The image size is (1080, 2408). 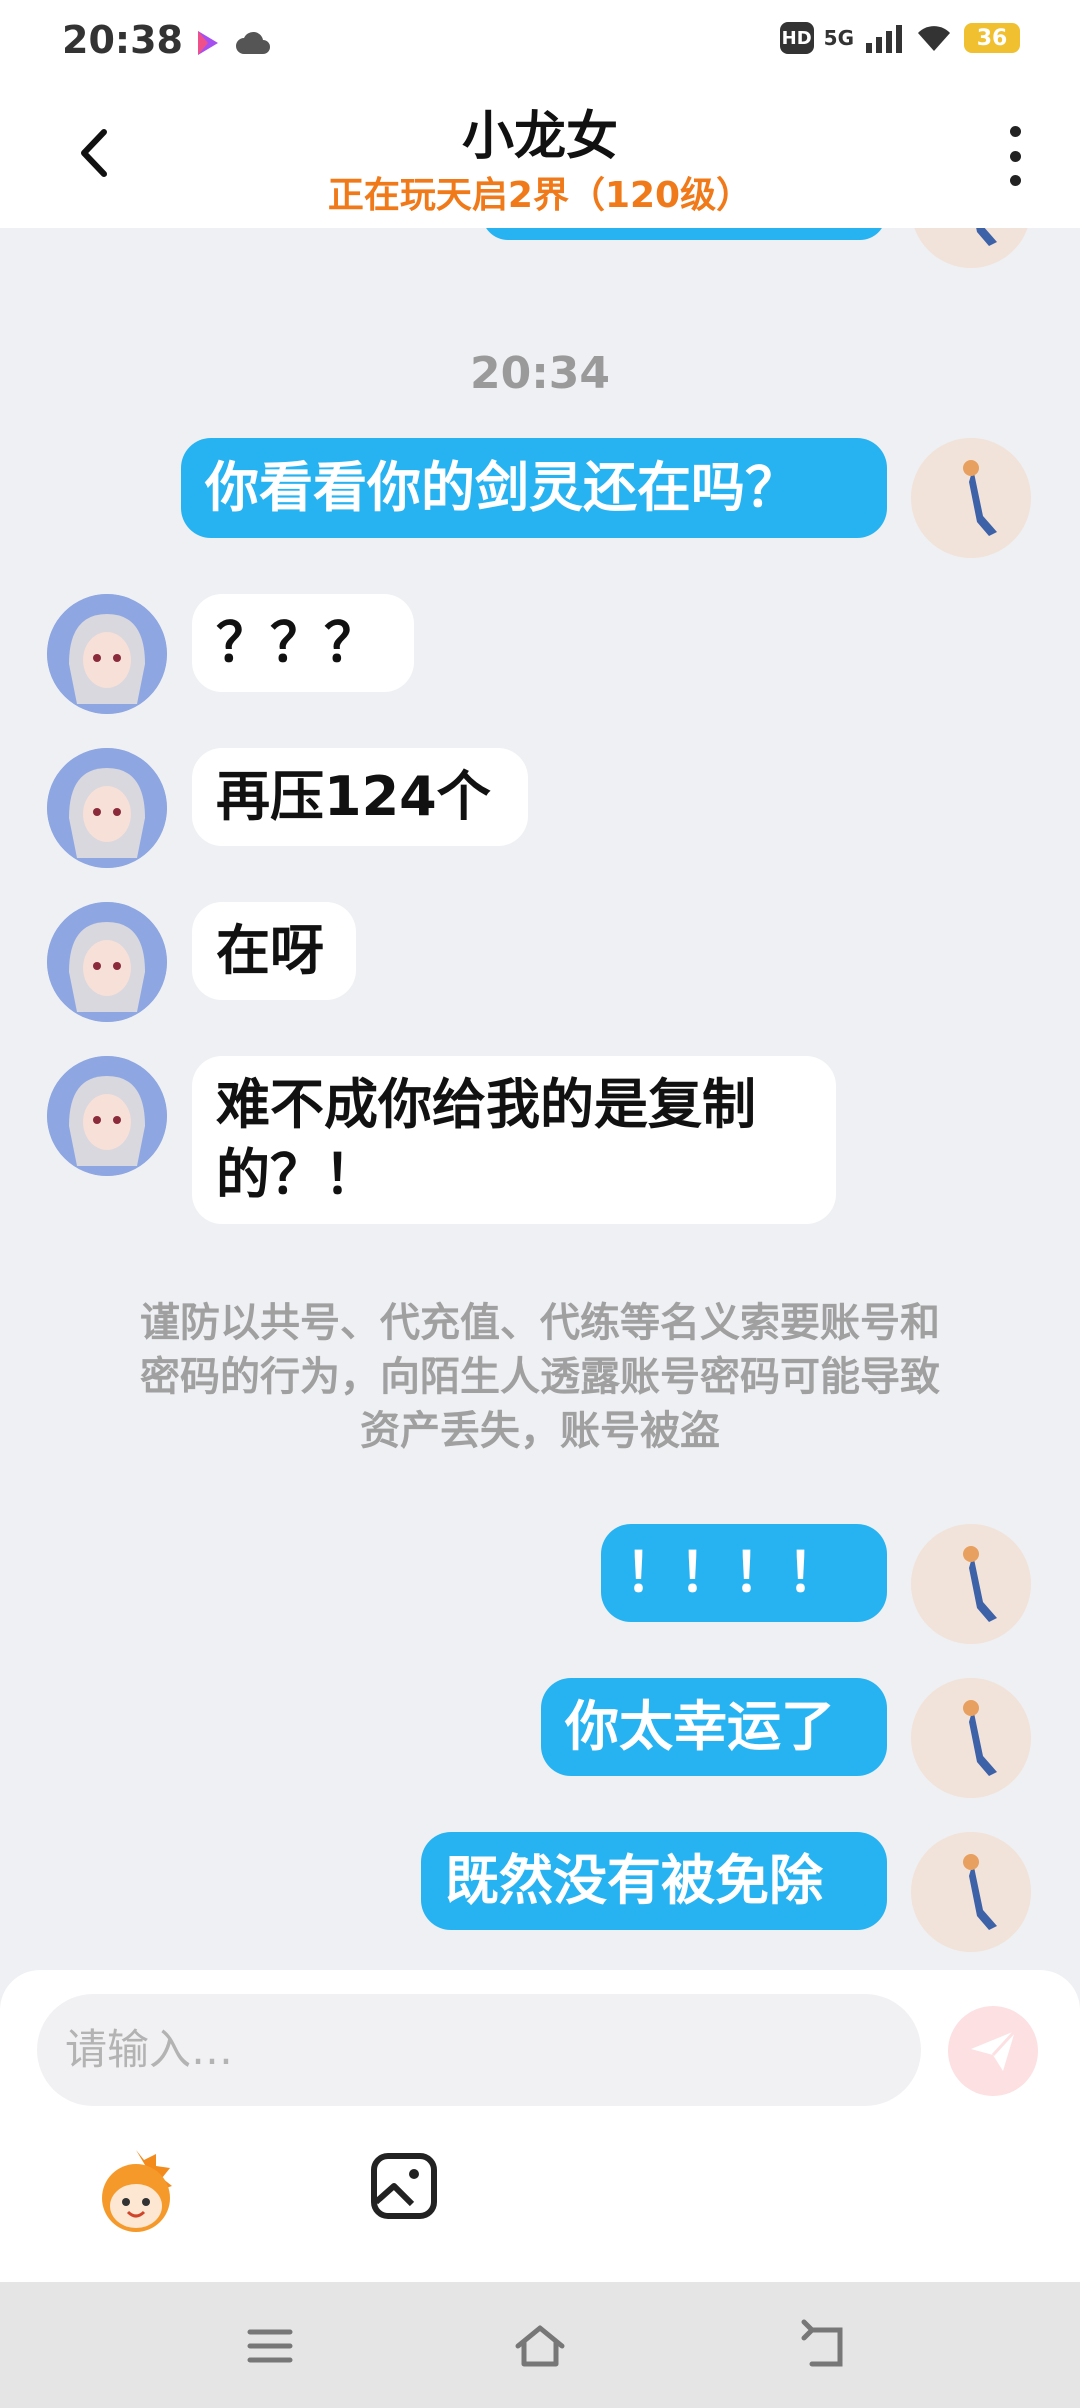 What do you see at coordinates (540, 1431) in the screenshot?
I see `notice-line: 资产丢失，账号被盗` at bounding box center [540, 1431].